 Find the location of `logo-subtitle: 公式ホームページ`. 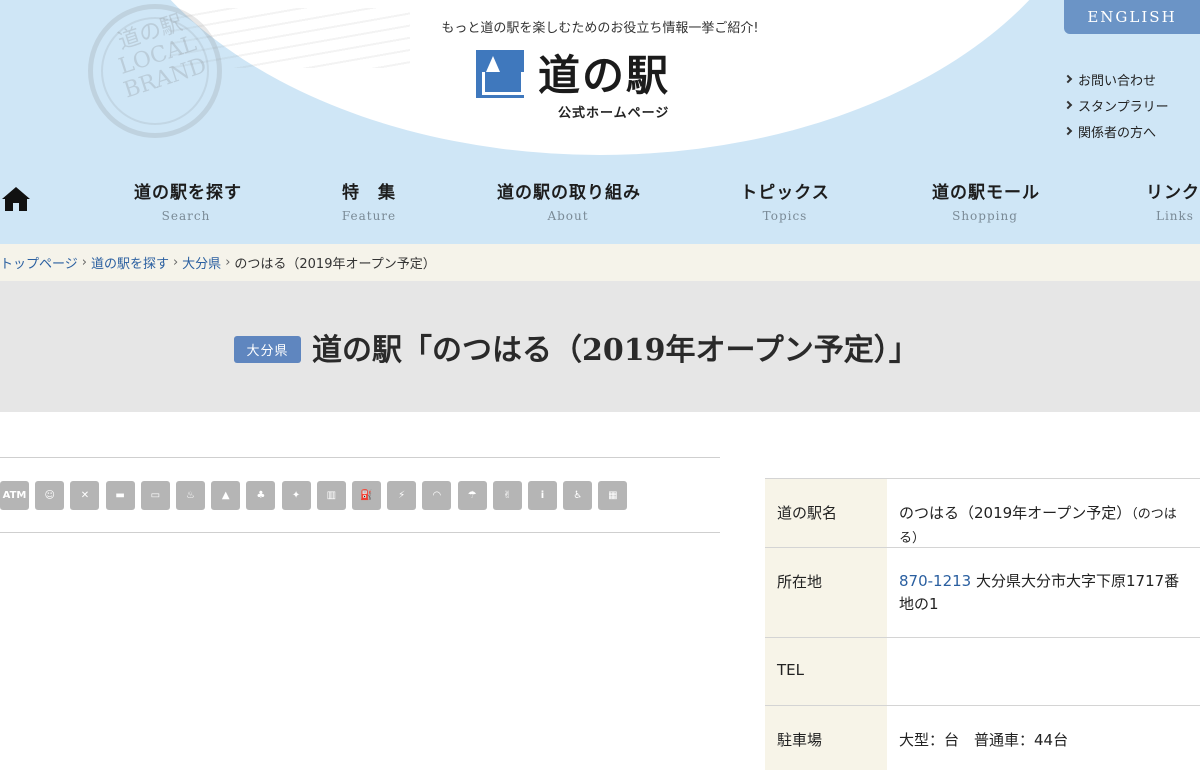

logo-subtitle: 公式ホームページ is located at coordinates (614, 113).